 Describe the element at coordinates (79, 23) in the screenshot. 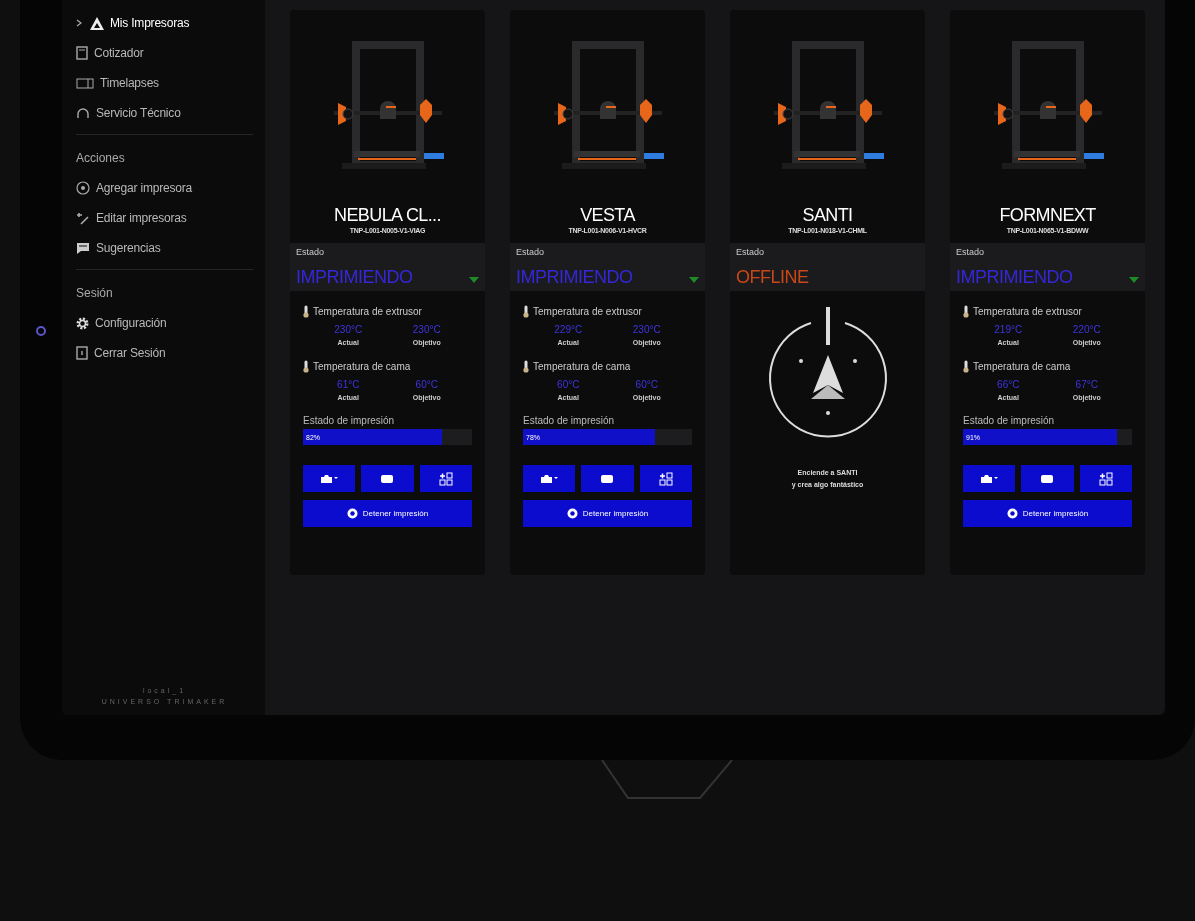

I see `chevron-icon` at that location.